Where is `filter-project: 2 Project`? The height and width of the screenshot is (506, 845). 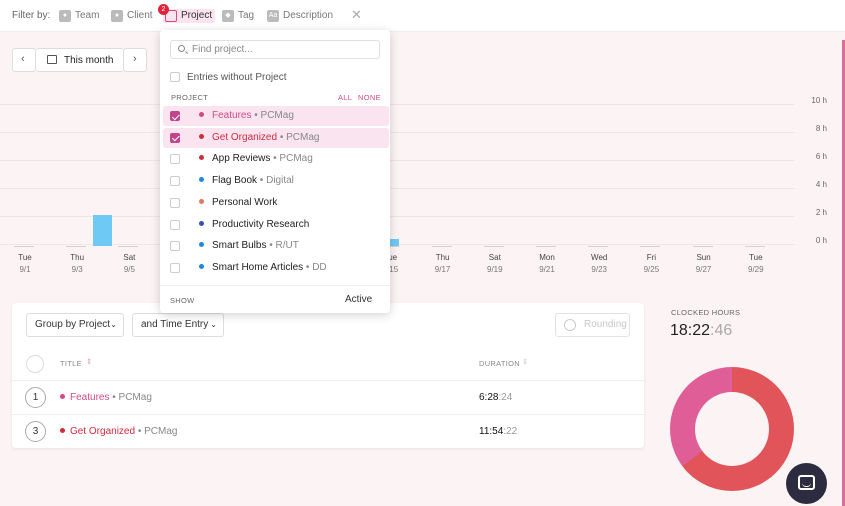
filter-project: 2 Project is located at coordinates (186, 13).